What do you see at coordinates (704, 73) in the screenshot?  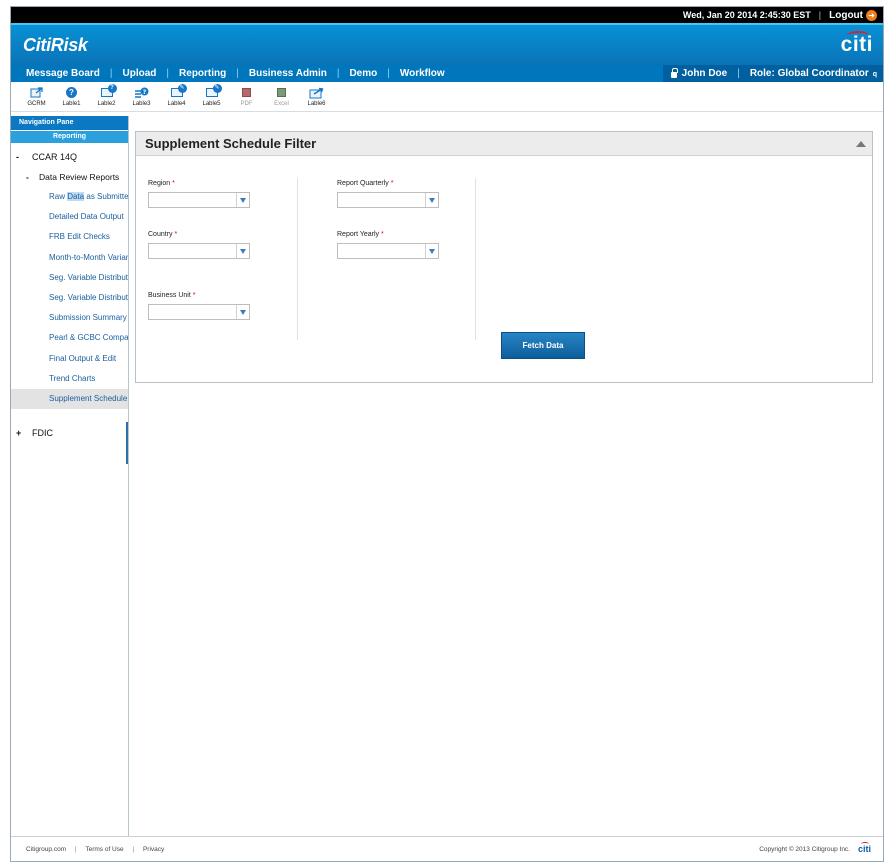 I see `user-name: John Doe` at bounding box center [704, 73].